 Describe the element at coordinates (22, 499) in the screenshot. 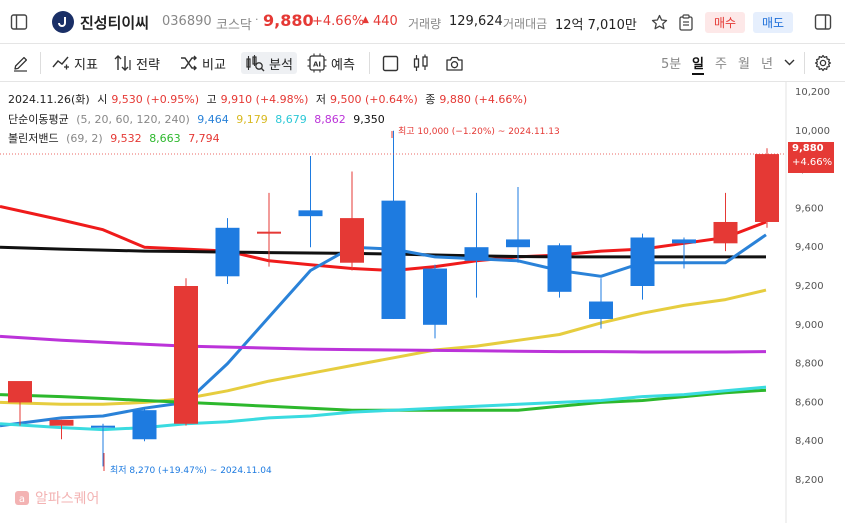

I see `svg-text: a` at that location.